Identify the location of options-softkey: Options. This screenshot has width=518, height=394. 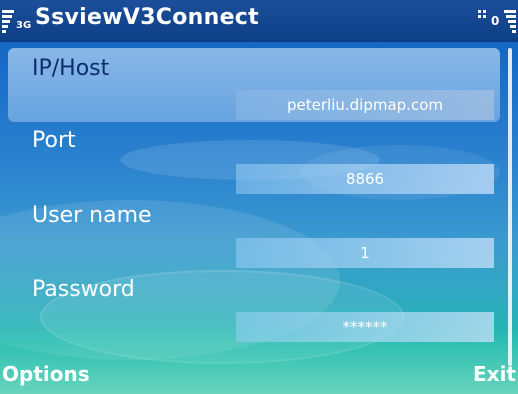
(46, 374).